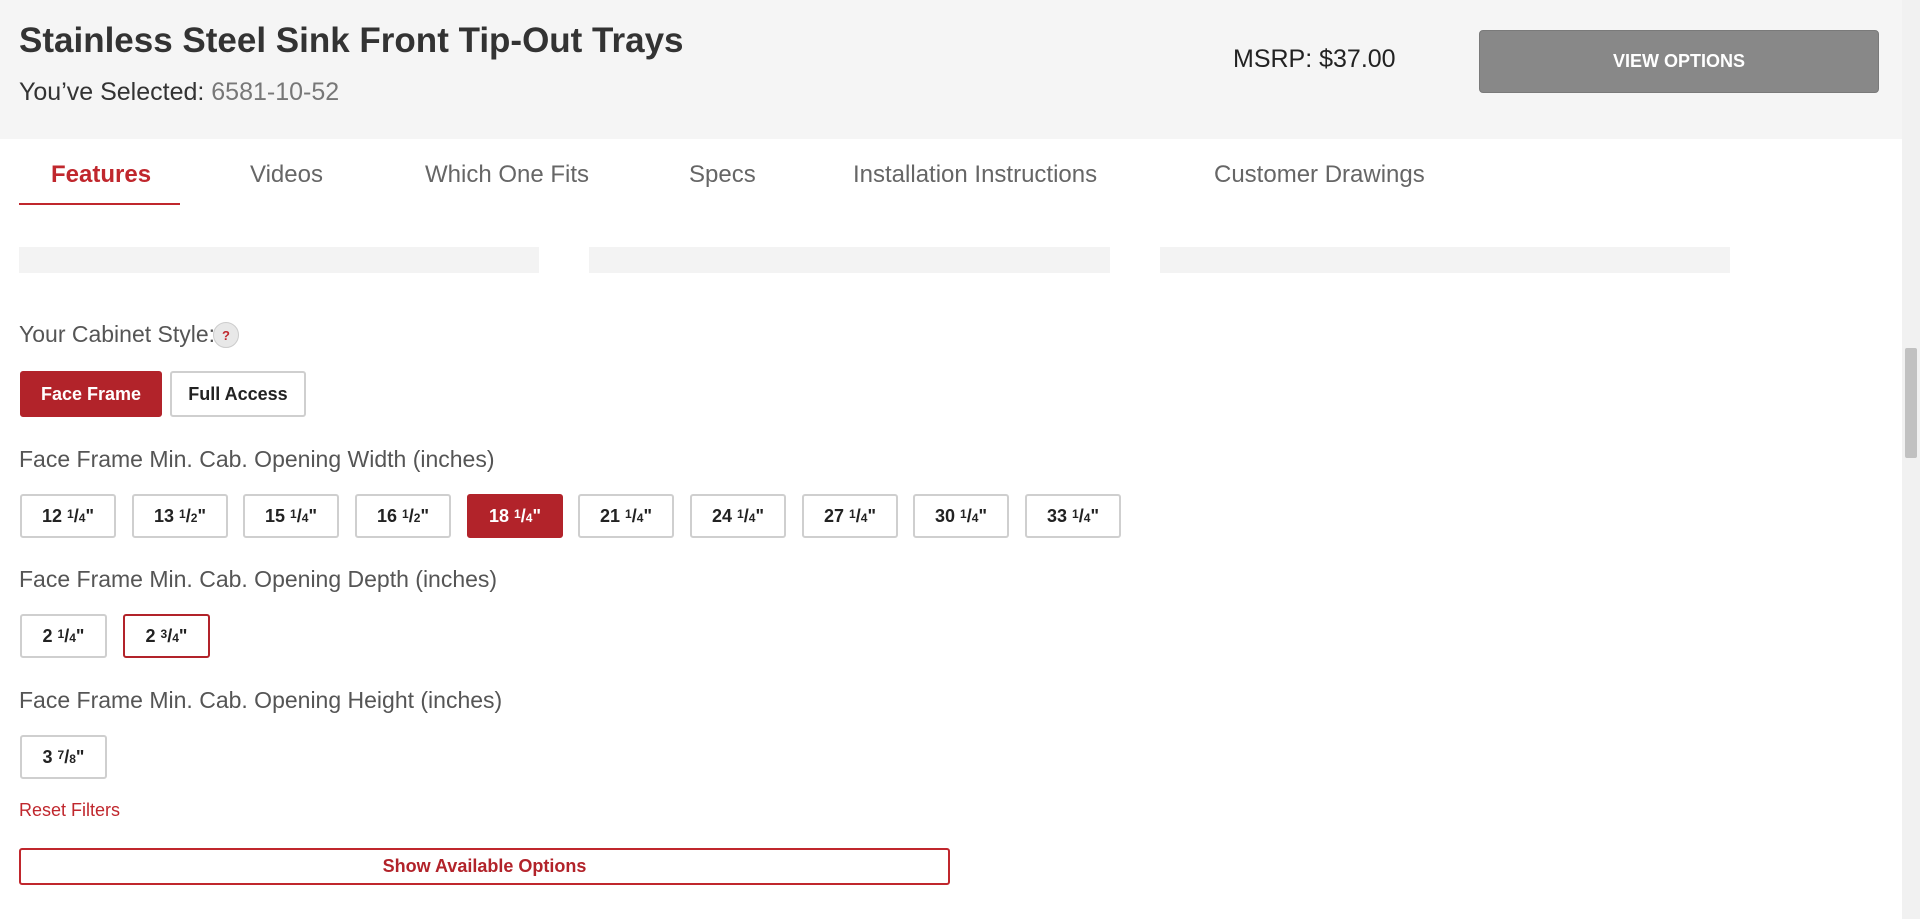 This screenshot has height=919, width=1920. I want to click on tab-specs: Specs, so click(722, 175).